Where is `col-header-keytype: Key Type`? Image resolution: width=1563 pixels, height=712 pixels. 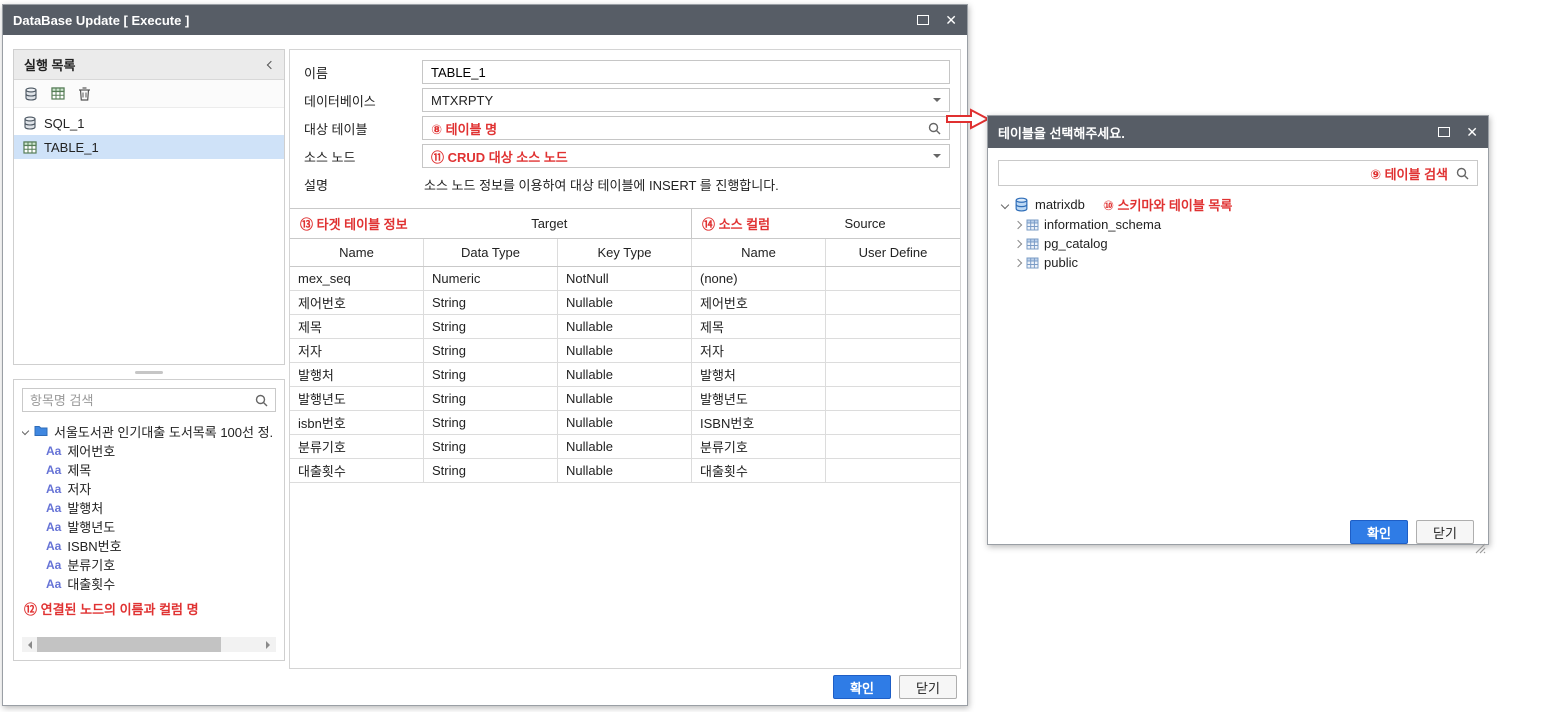
col-header-keytype: Key Type is located at coordinates (625, 252).